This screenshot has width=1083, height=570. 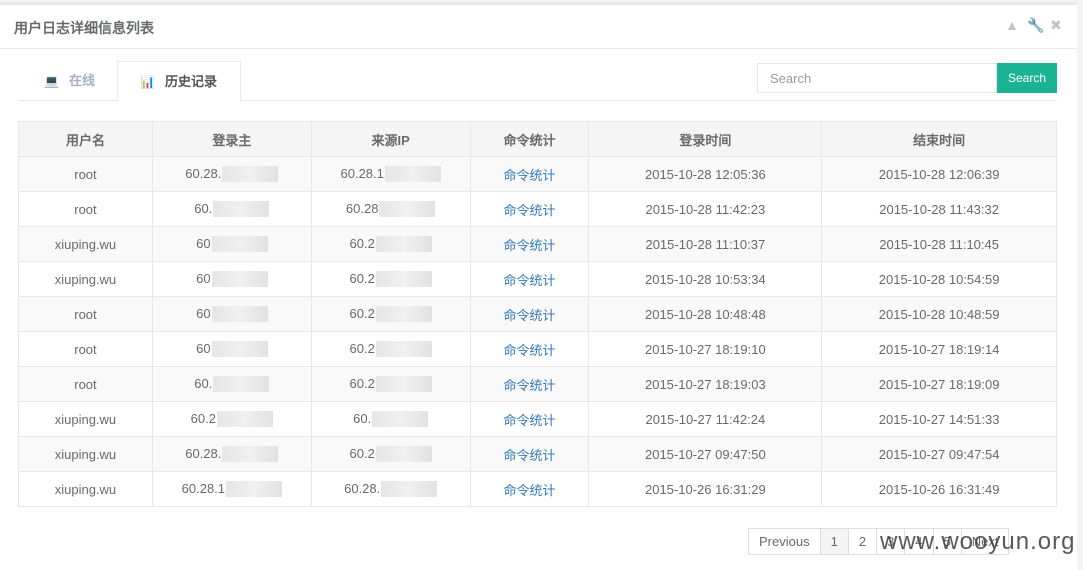 I want to click on cell-end: 2015-10-26 16:31:49, so click(x=939, y=489).